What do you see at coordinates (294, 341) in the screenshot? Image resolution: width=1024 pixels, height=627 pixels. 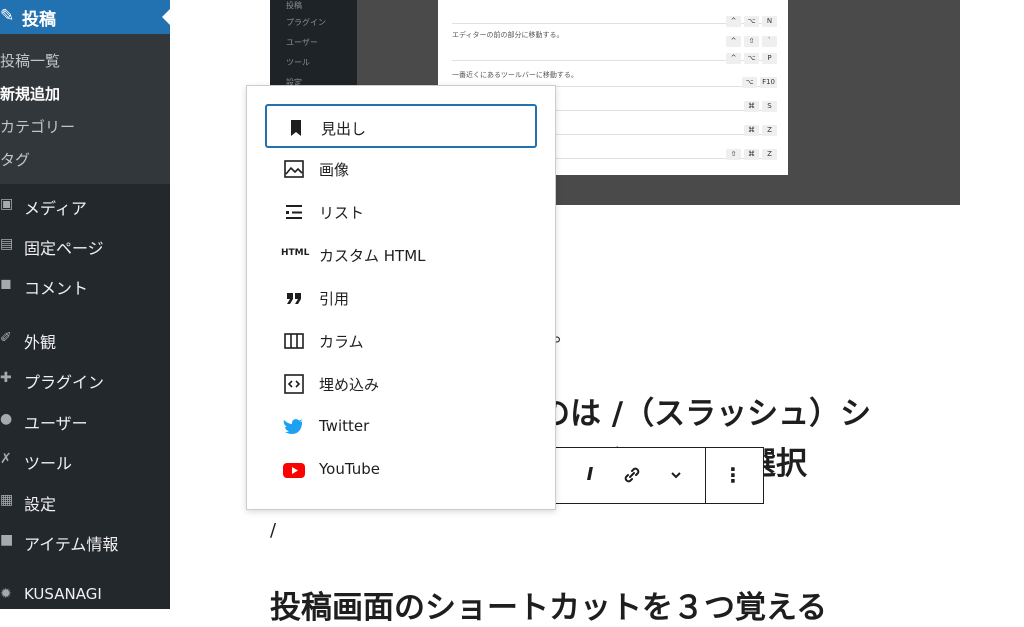 I see `columns-icon` at bounding box center [294, 341].